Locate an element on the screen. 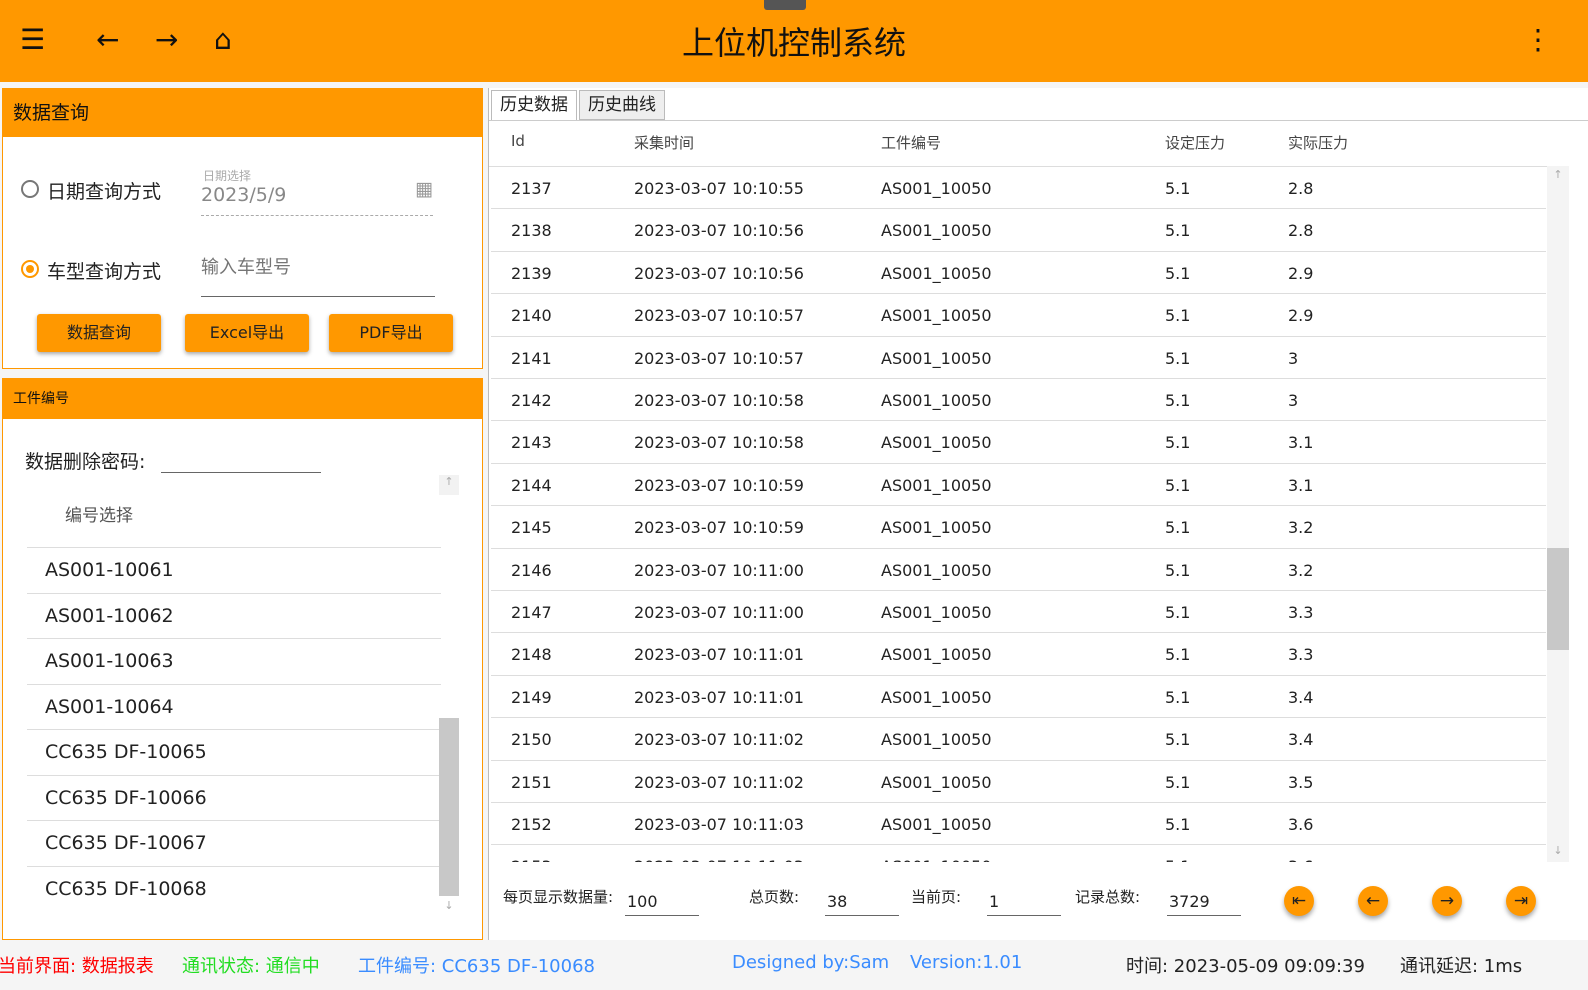 The width and height of the screenshot is (1588, 990). scroll-thumb is located at coordinates (449, 807).